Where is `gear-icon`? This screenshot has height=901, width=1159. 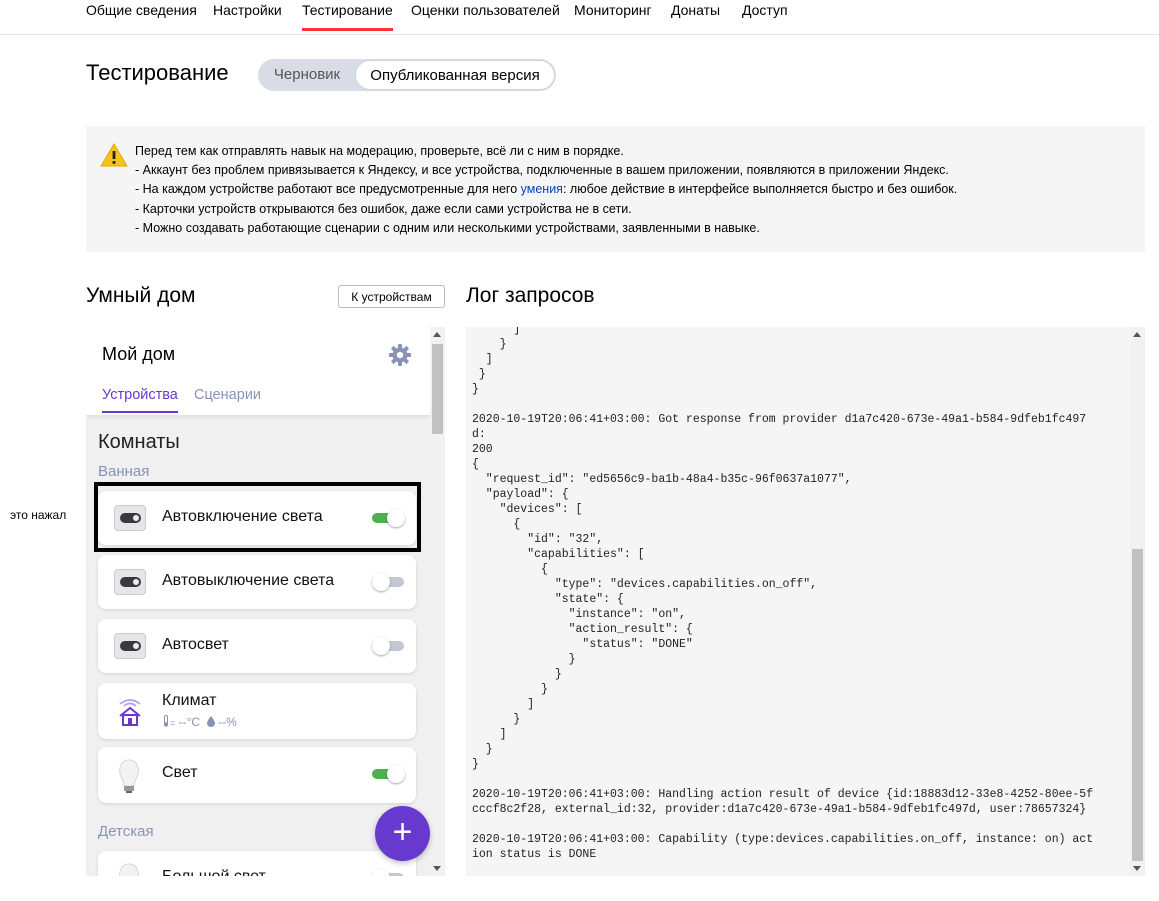 gear-icon is located at coordinates (400, 355).